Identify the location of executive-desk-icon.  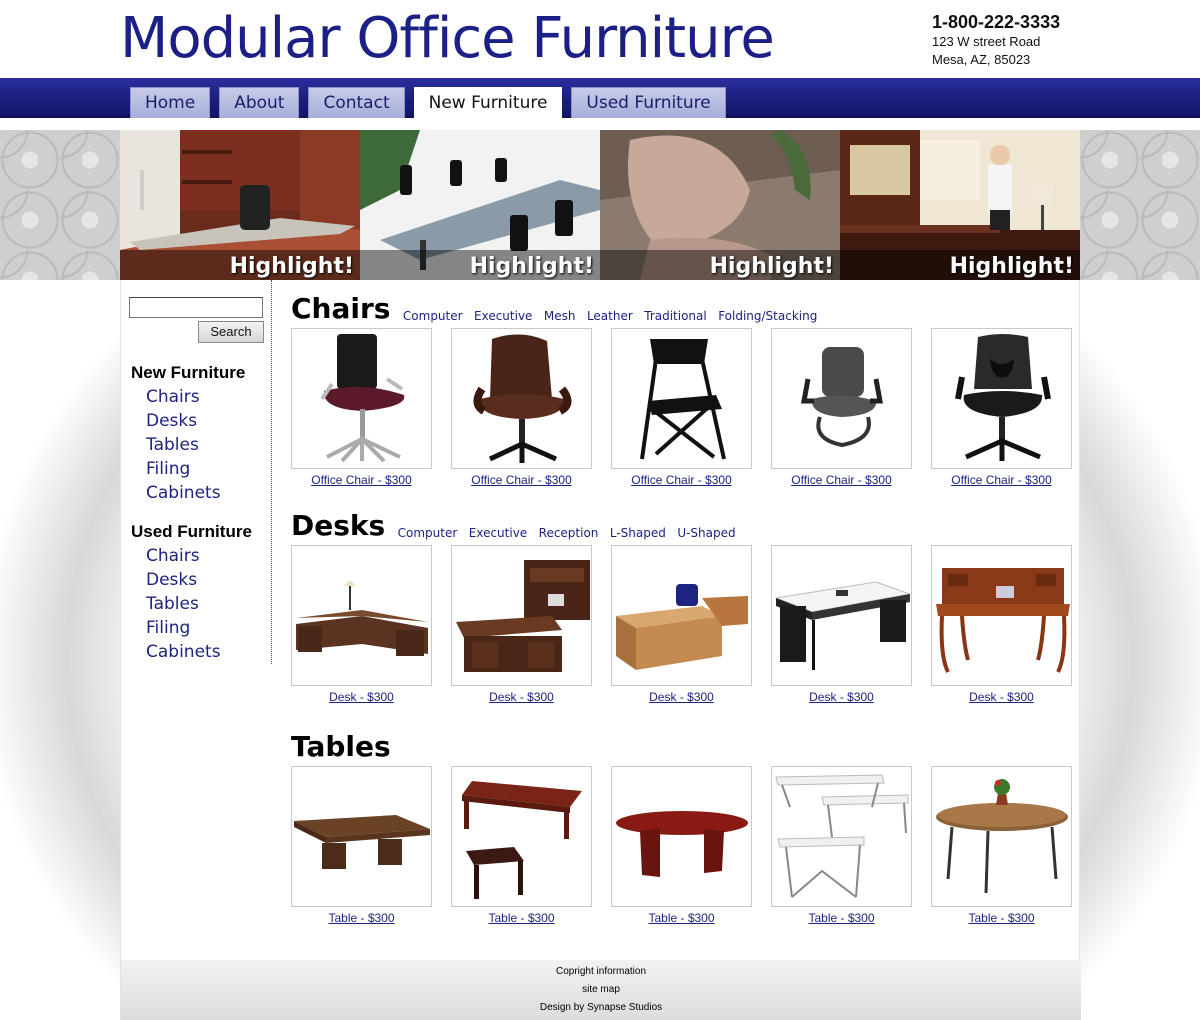
(523, 616).